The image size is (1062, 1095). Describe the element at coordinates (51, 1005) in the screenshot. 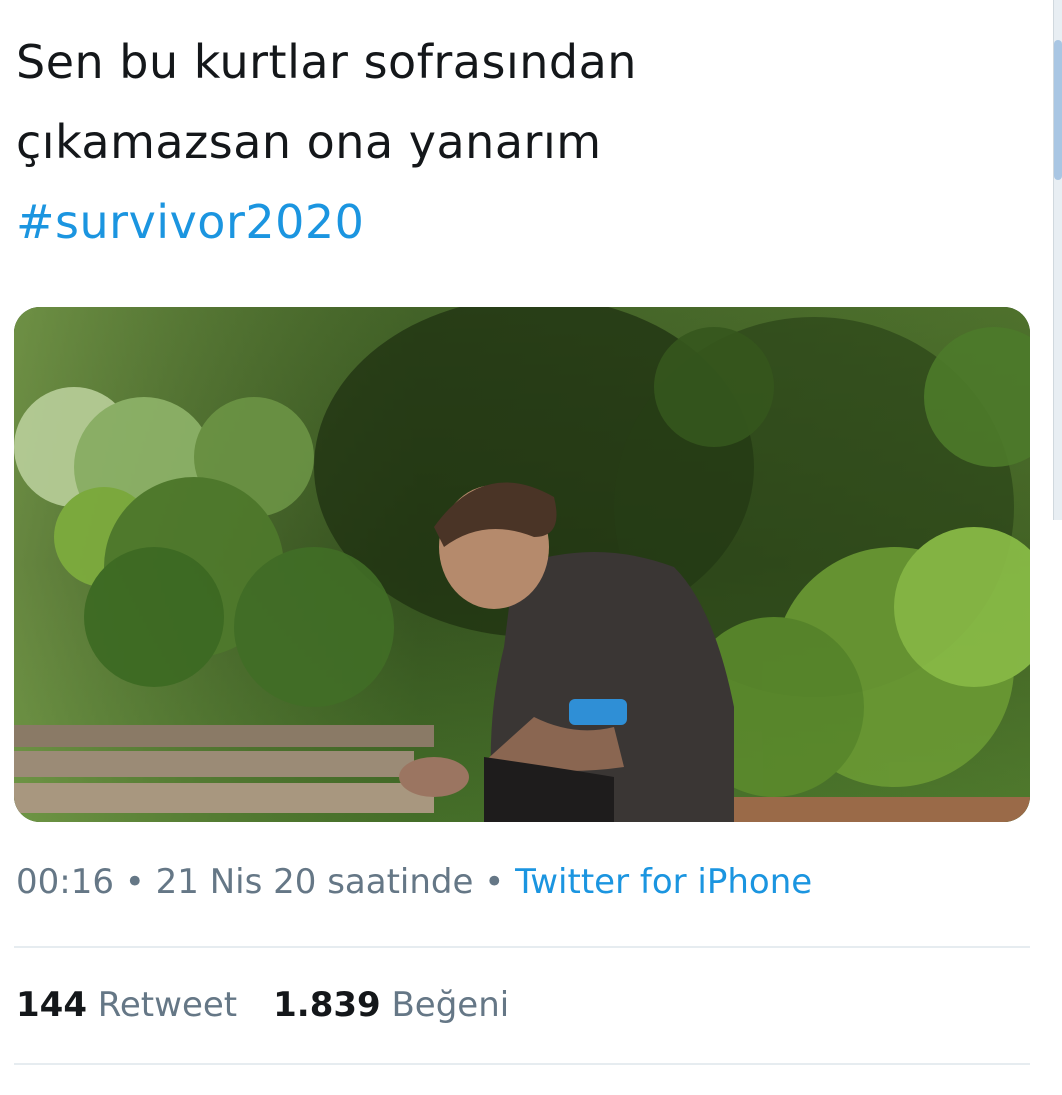

I see `retweet-count: 144` at that location.